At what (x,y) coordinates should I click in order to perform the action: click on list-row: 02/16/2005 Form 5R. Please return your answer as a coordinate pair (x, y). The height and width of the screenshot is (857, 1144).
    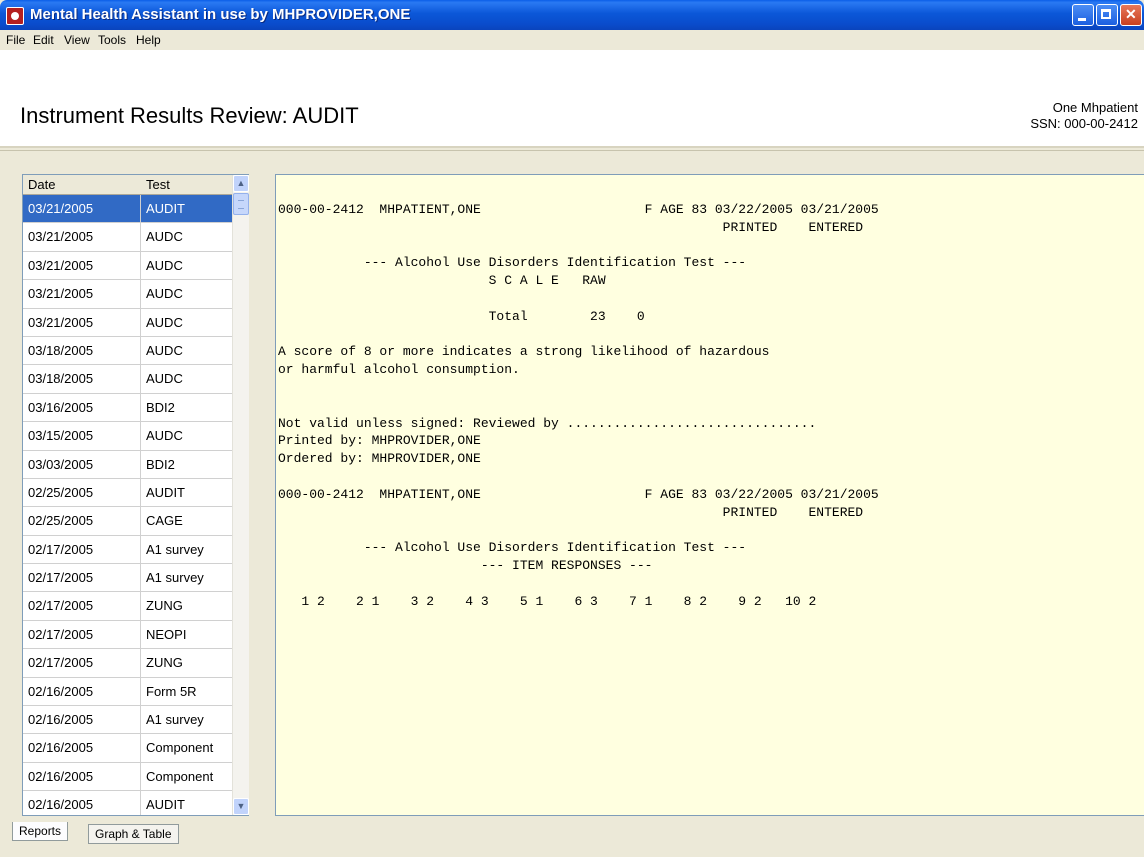
    Looking at the image, I should click on (128, 692).